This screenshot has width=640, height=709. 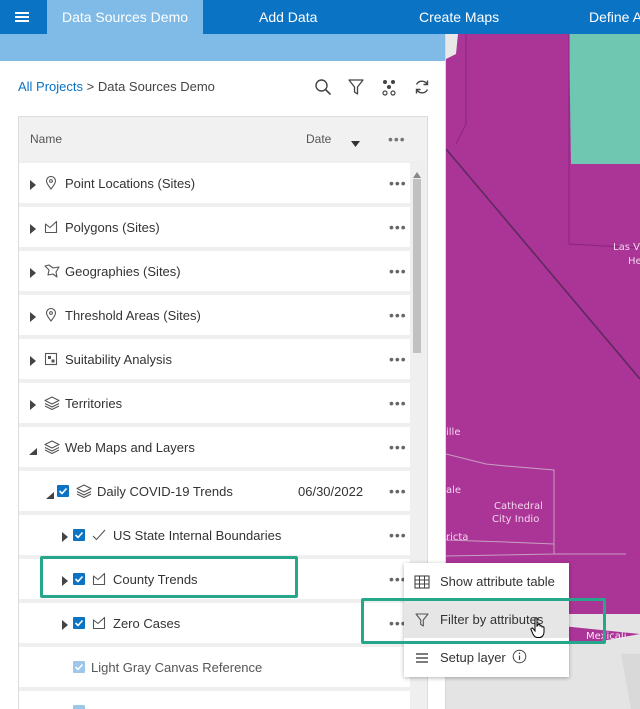 I want to click on column-date: Date, so click(x=318, y=139).